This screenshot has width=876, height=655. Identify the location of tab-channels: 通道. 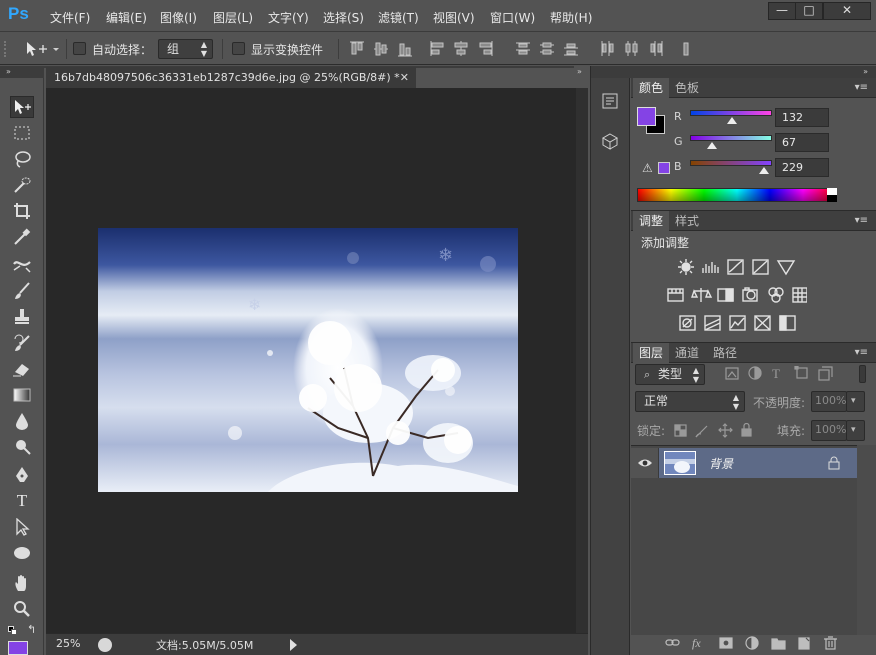
(687, 353).